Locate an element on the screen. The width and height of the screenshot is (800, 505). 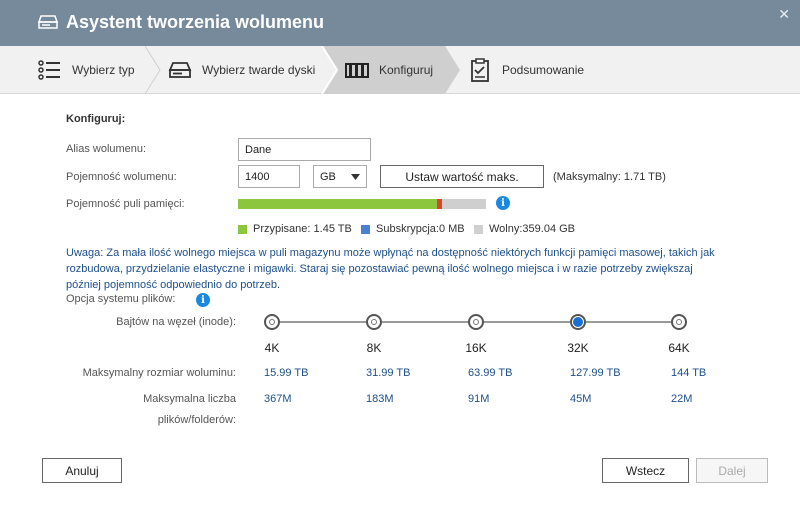
inode-radio-4k is located at coordinates (272, 322).